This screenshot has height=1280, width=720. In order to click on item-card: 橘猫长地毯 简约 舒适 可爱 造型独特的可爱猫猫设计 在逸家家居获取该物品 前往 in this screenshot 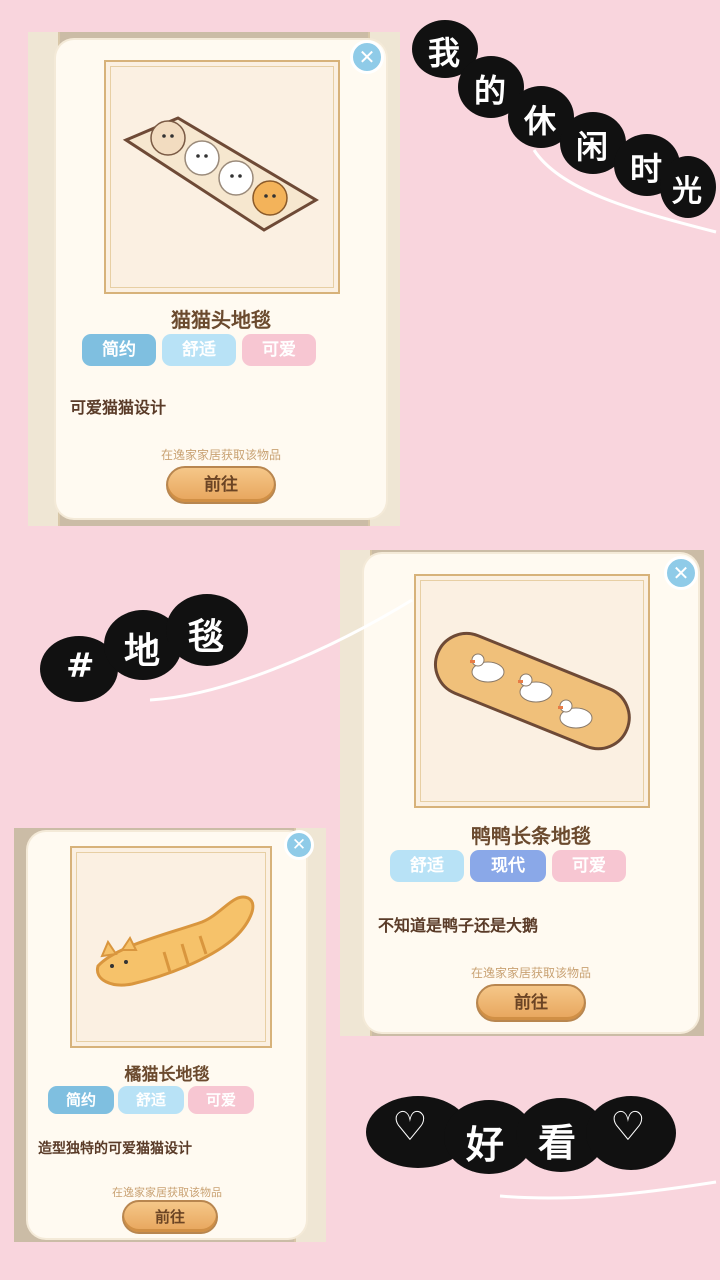, I will do `click(167, 1035)`.